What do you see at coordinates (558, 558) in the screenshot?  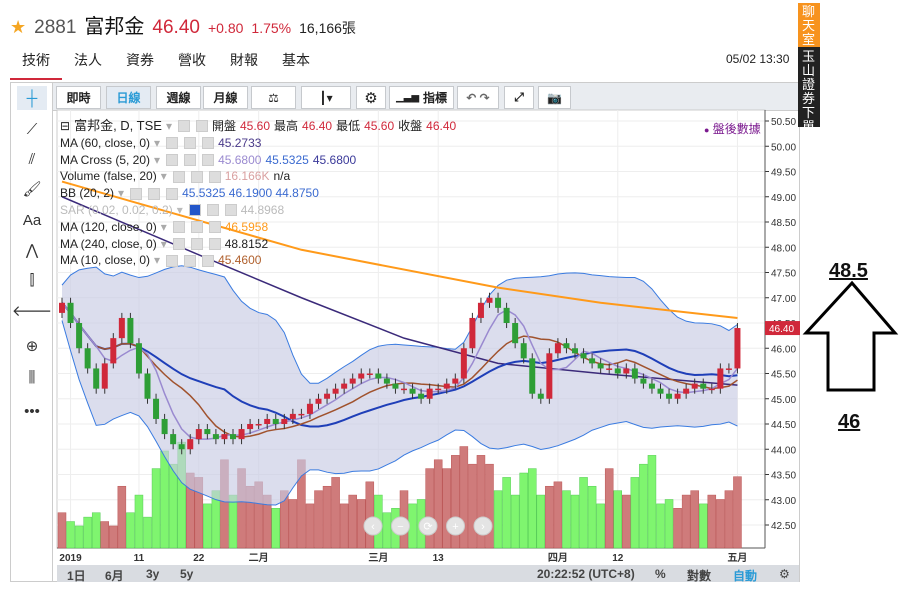 I see `x-tick-label: 四月` at bounding box center [558, 558].